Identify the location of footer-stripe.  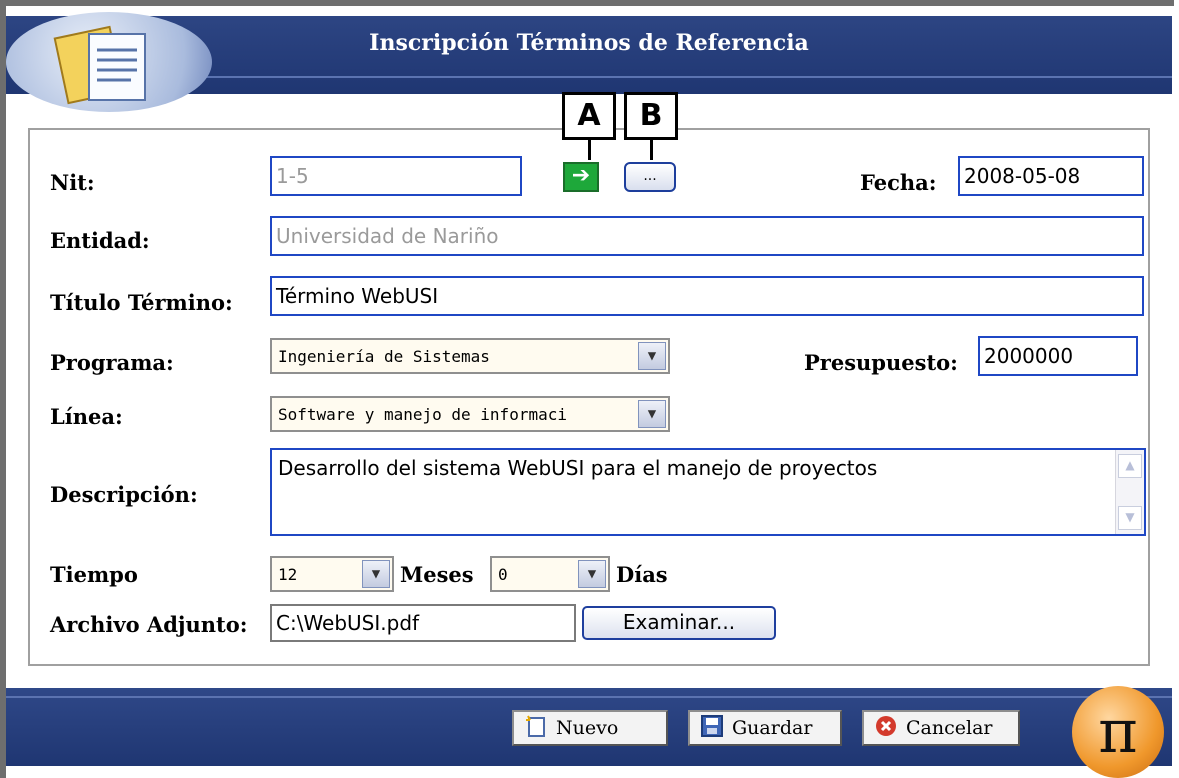
(589, 697).